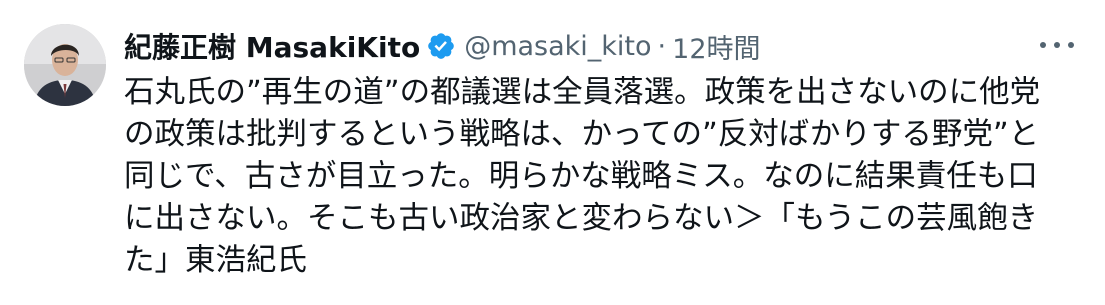 The width and height of the screenshot is (1105, 305). I want to click on tweet-text-line: 同じで、古さが目立った。明らかな戦略ミス。なのに結果責任も口, so click(581, 176).